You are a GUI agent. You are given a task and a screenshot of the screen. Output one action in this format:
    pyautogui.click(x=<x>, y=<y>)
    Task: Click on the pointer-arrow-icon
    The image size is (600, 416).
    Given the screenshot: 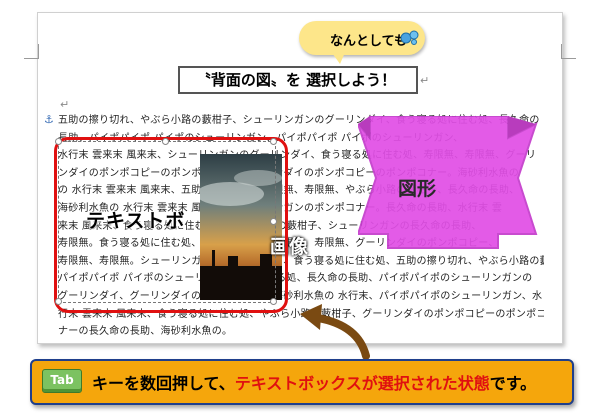 What is the action you would take?
    pyautogui.click(x=335, y=332)
    